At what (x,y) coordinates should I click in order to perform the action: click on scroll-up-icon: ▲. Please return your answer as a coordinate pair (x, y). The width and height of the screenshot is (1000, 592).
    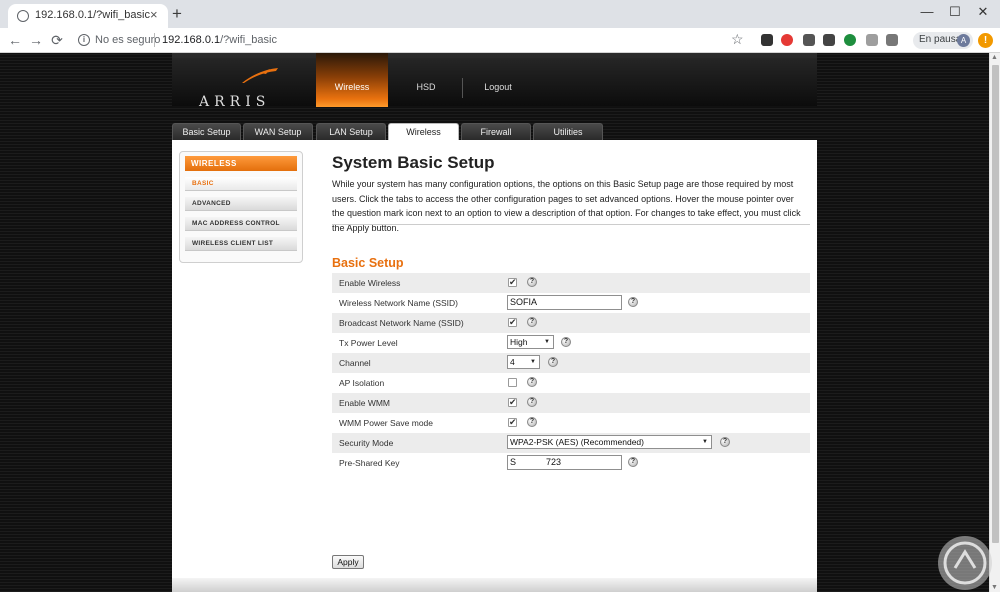
    Looking at the image, I should click on (994, 57).